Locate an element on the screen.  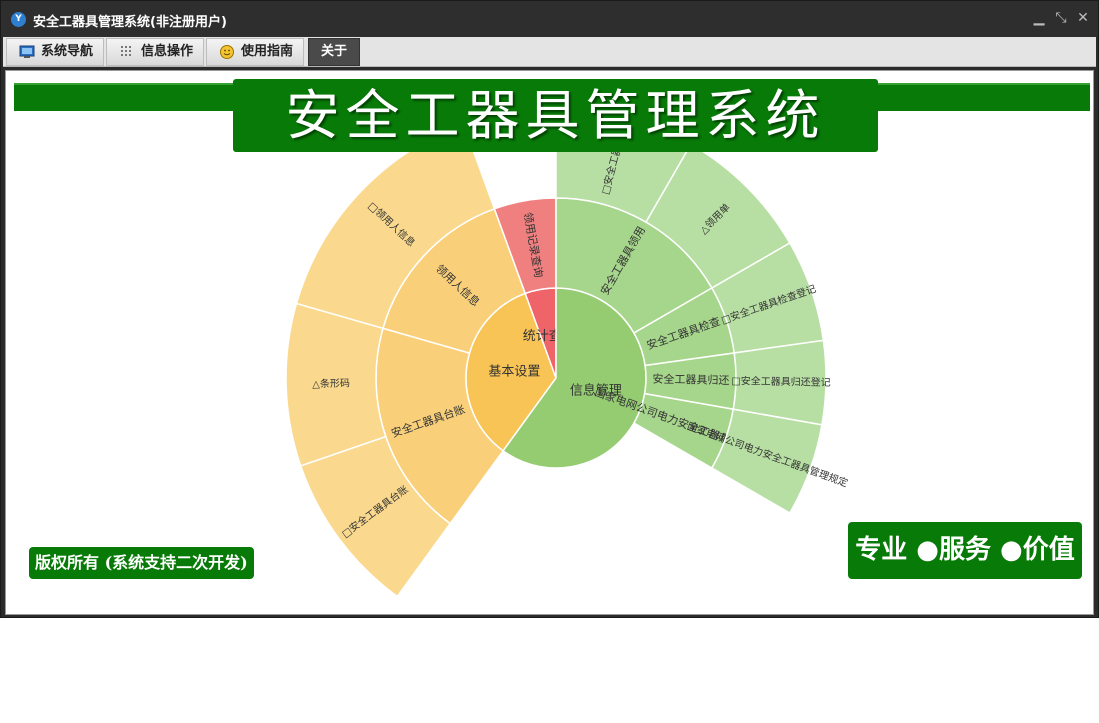
monitor-icon is located at coordinates (27, 51).